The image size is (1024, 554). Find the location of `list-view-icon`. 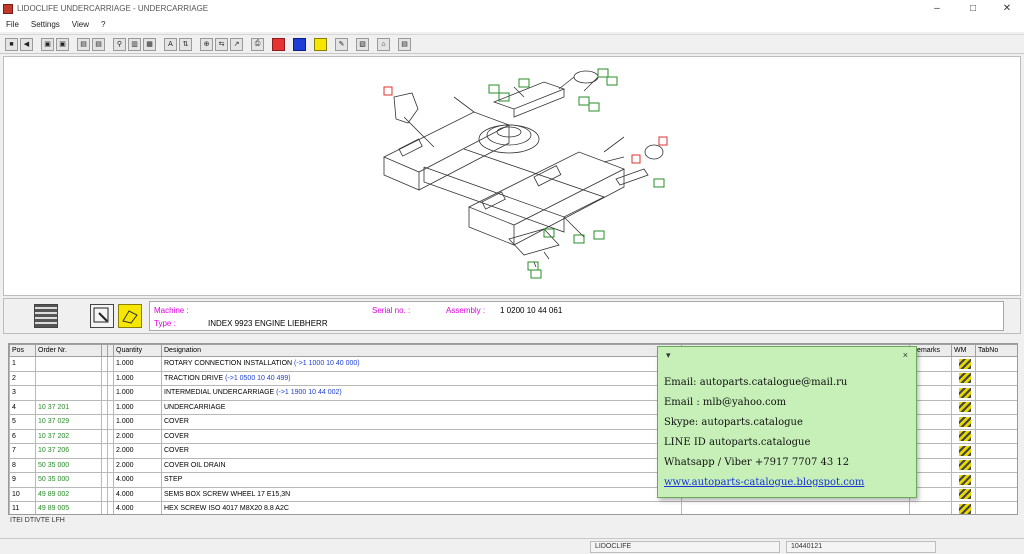

list-view-icon is located at coordinates (46, 316).